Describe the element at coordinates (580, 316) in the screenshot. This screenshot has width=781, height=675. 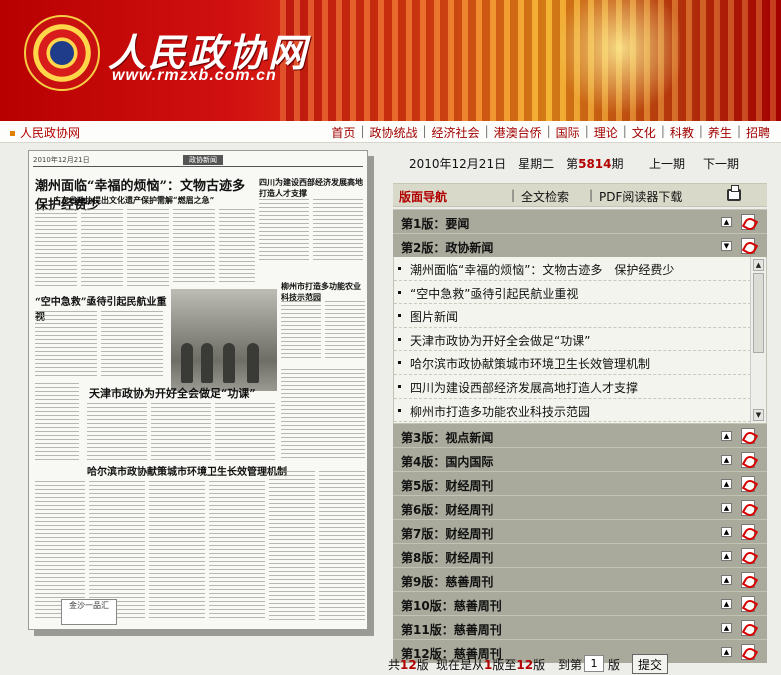
I see `article-item: 图片新闻` at that location.